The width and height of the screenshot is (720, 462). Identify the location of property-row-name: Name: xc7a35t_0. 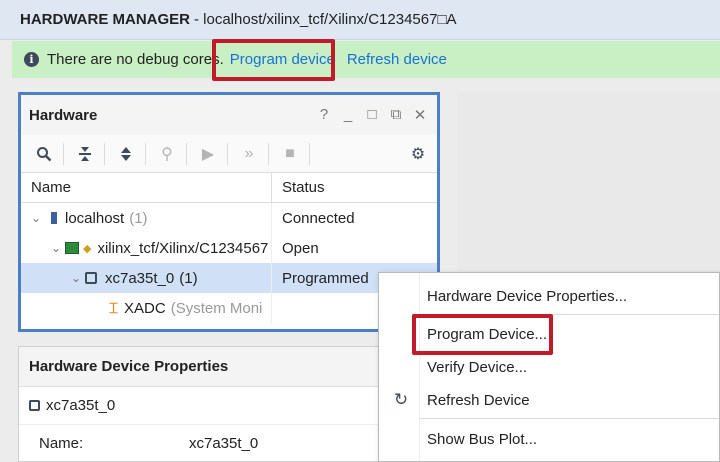
(229, 438).